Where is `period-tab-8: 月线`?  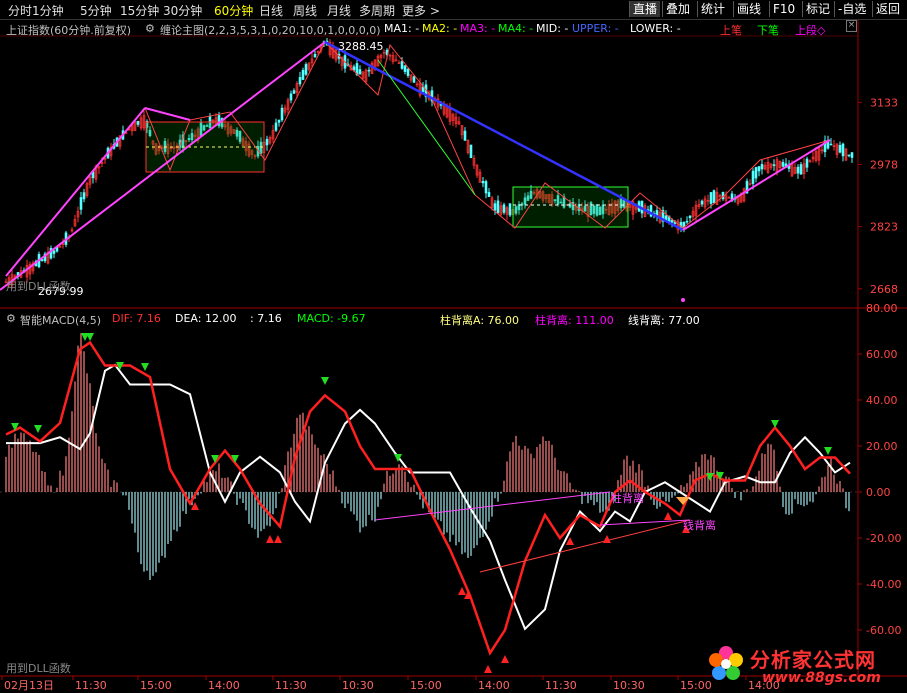
period-tab-8: 月线 is located at coordinates (339, 10).